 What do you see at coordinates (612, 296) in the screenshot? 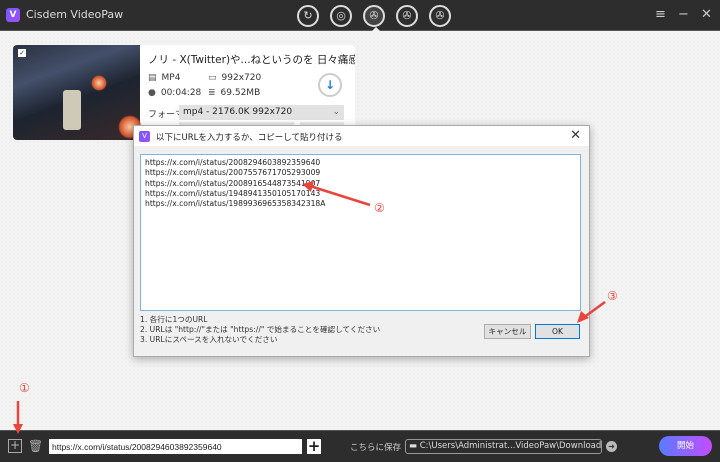
I see `annotation-3: ③` at bounding box center [612, 296].